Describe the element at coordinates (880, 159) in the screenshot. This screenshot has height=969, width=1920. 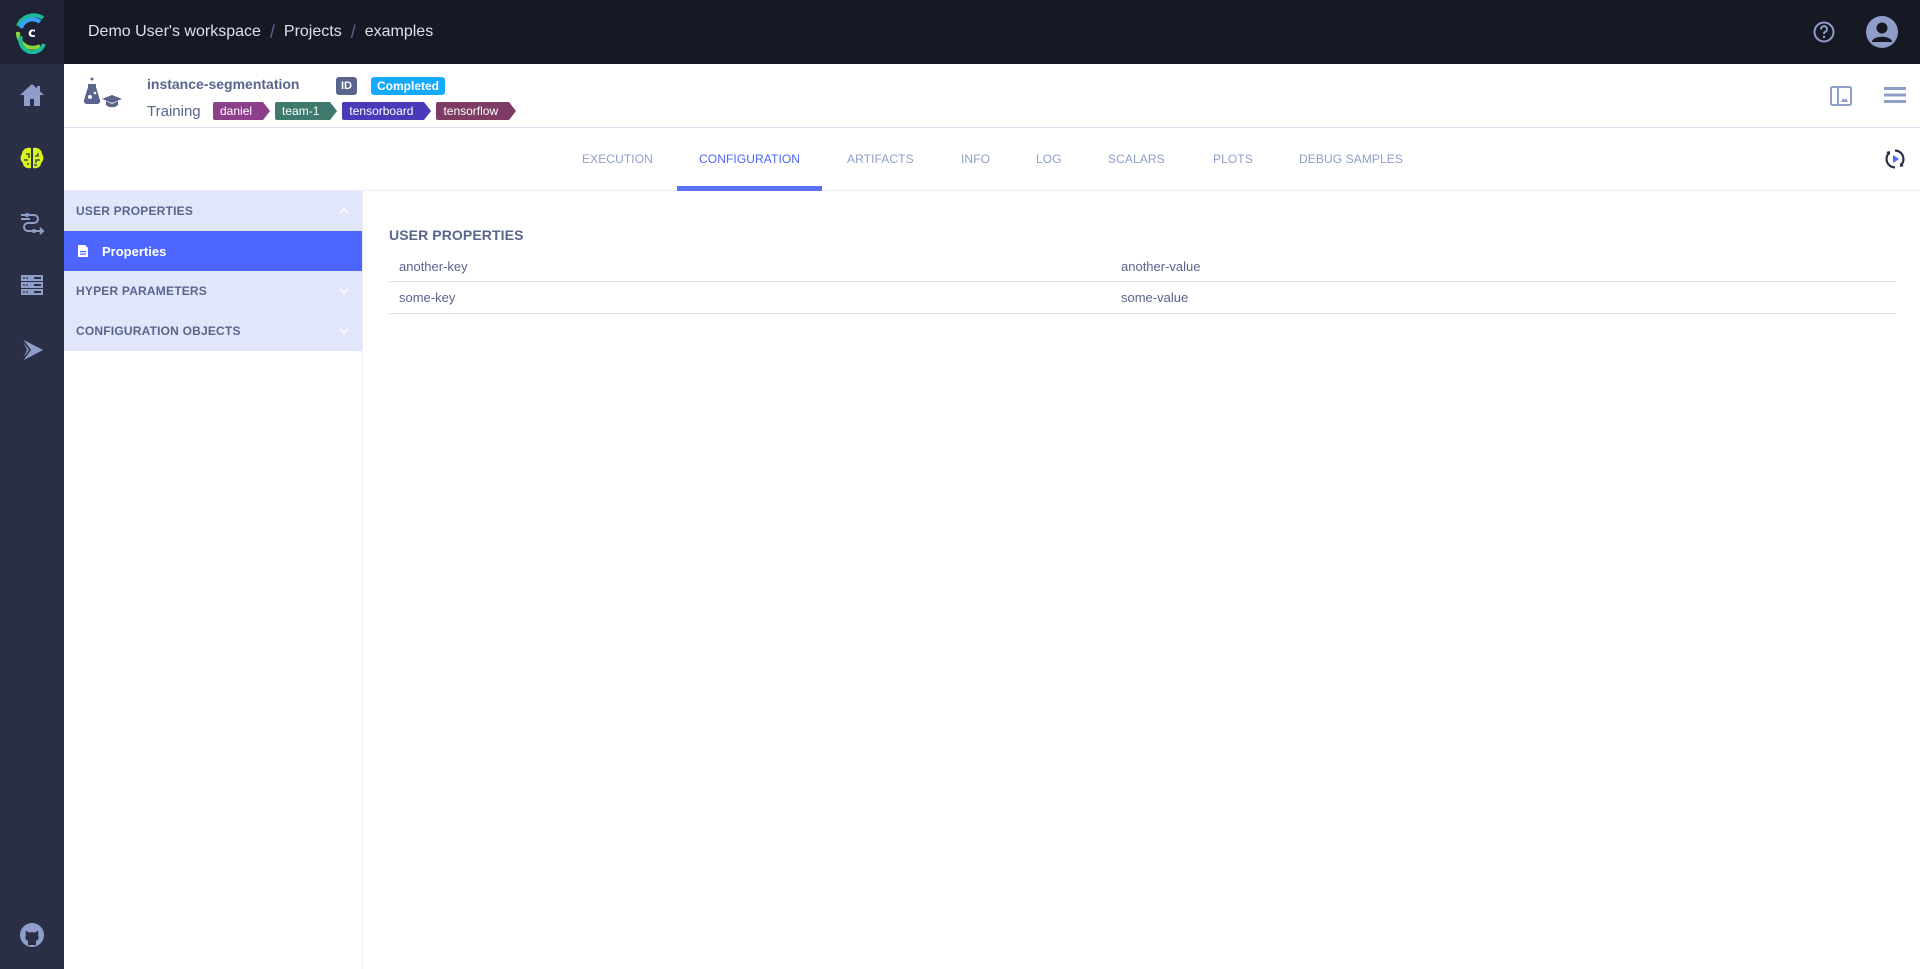
I see `tab-artifacts: ARTIFACTS` at that location.